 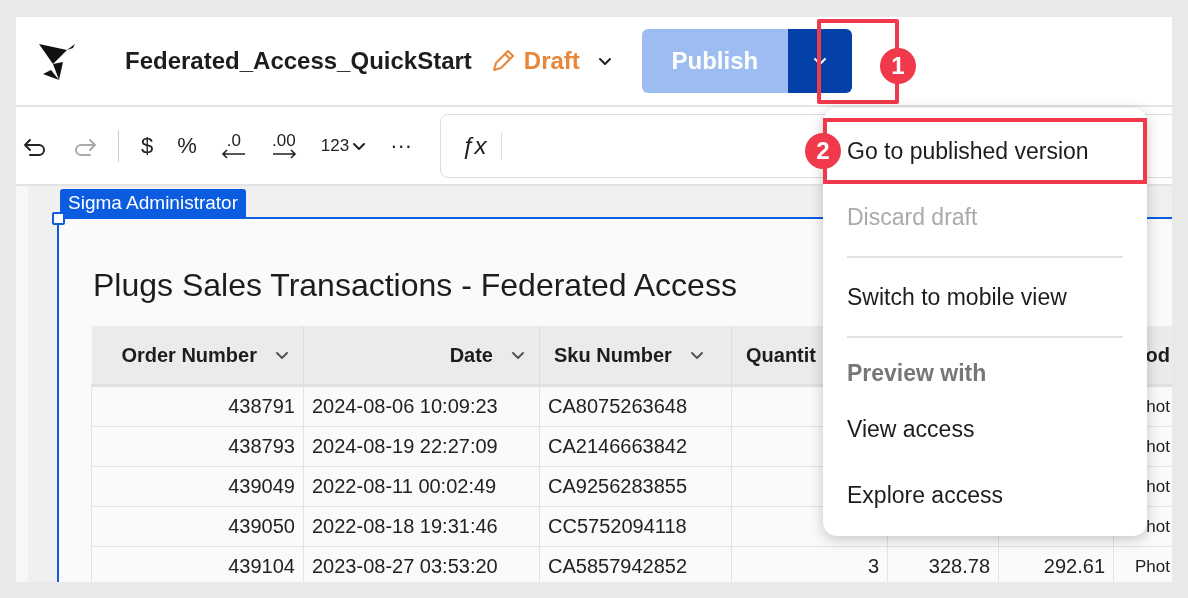 What do you see at coordinates (421, 564) in the screenshot?
I see `table-cell: 2023-08-27 03:53:20` at bounding box center [421, 564].